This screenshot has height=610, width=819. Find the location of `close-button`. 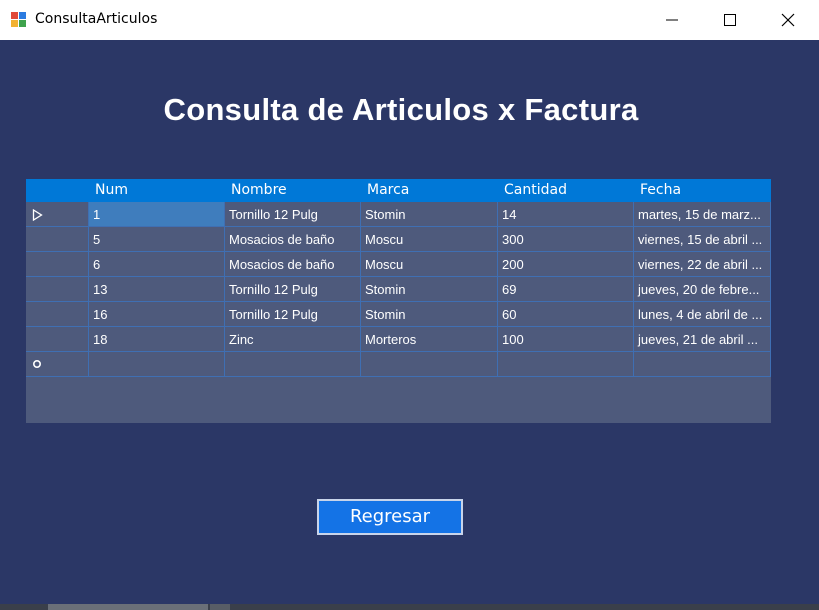

close-button is located at coordinates (788, 20).